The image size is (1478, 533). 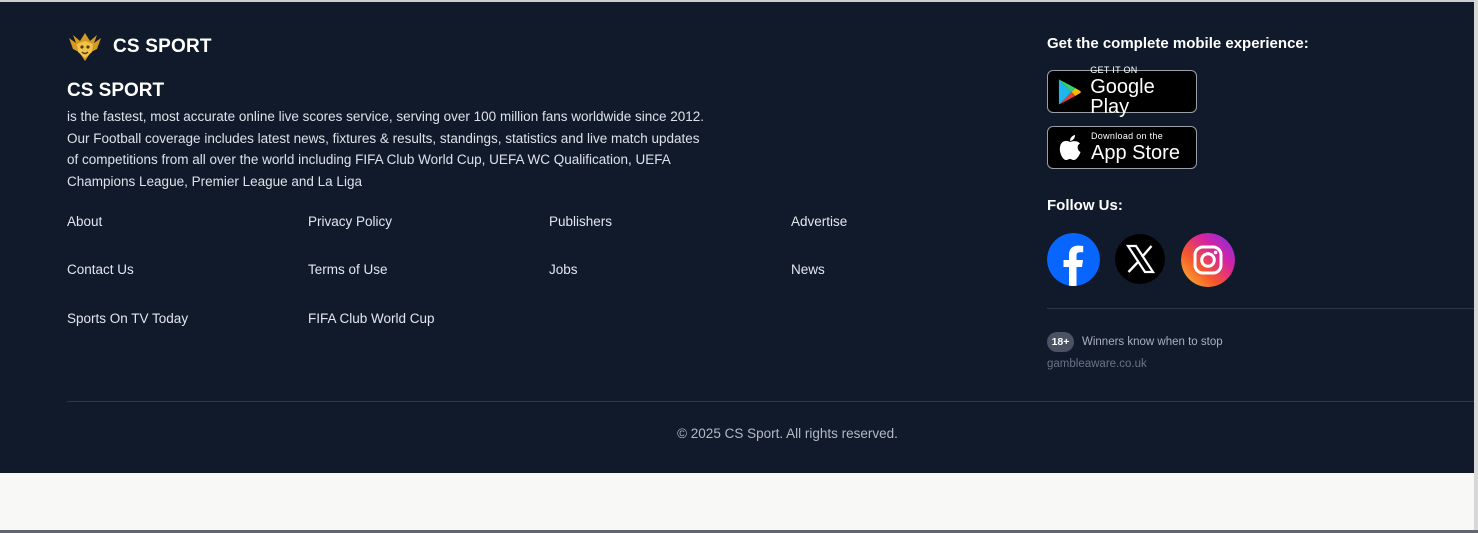 I want to click on app-store-button: Download on the App Store, so click(x=1122, y=147).